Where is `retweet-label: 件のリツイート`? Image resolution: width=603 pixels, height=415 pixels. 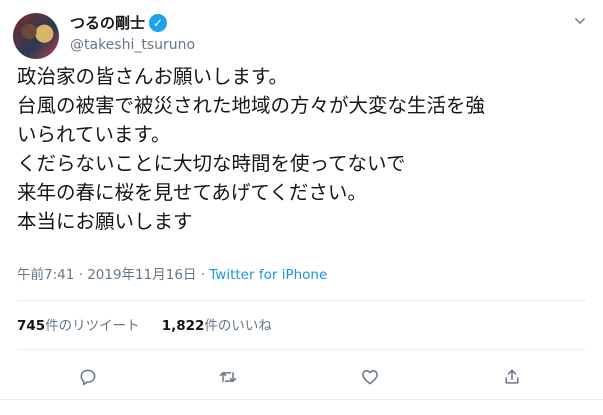 retweet-label: 件のリツイート is located at coordinates (92, 326).